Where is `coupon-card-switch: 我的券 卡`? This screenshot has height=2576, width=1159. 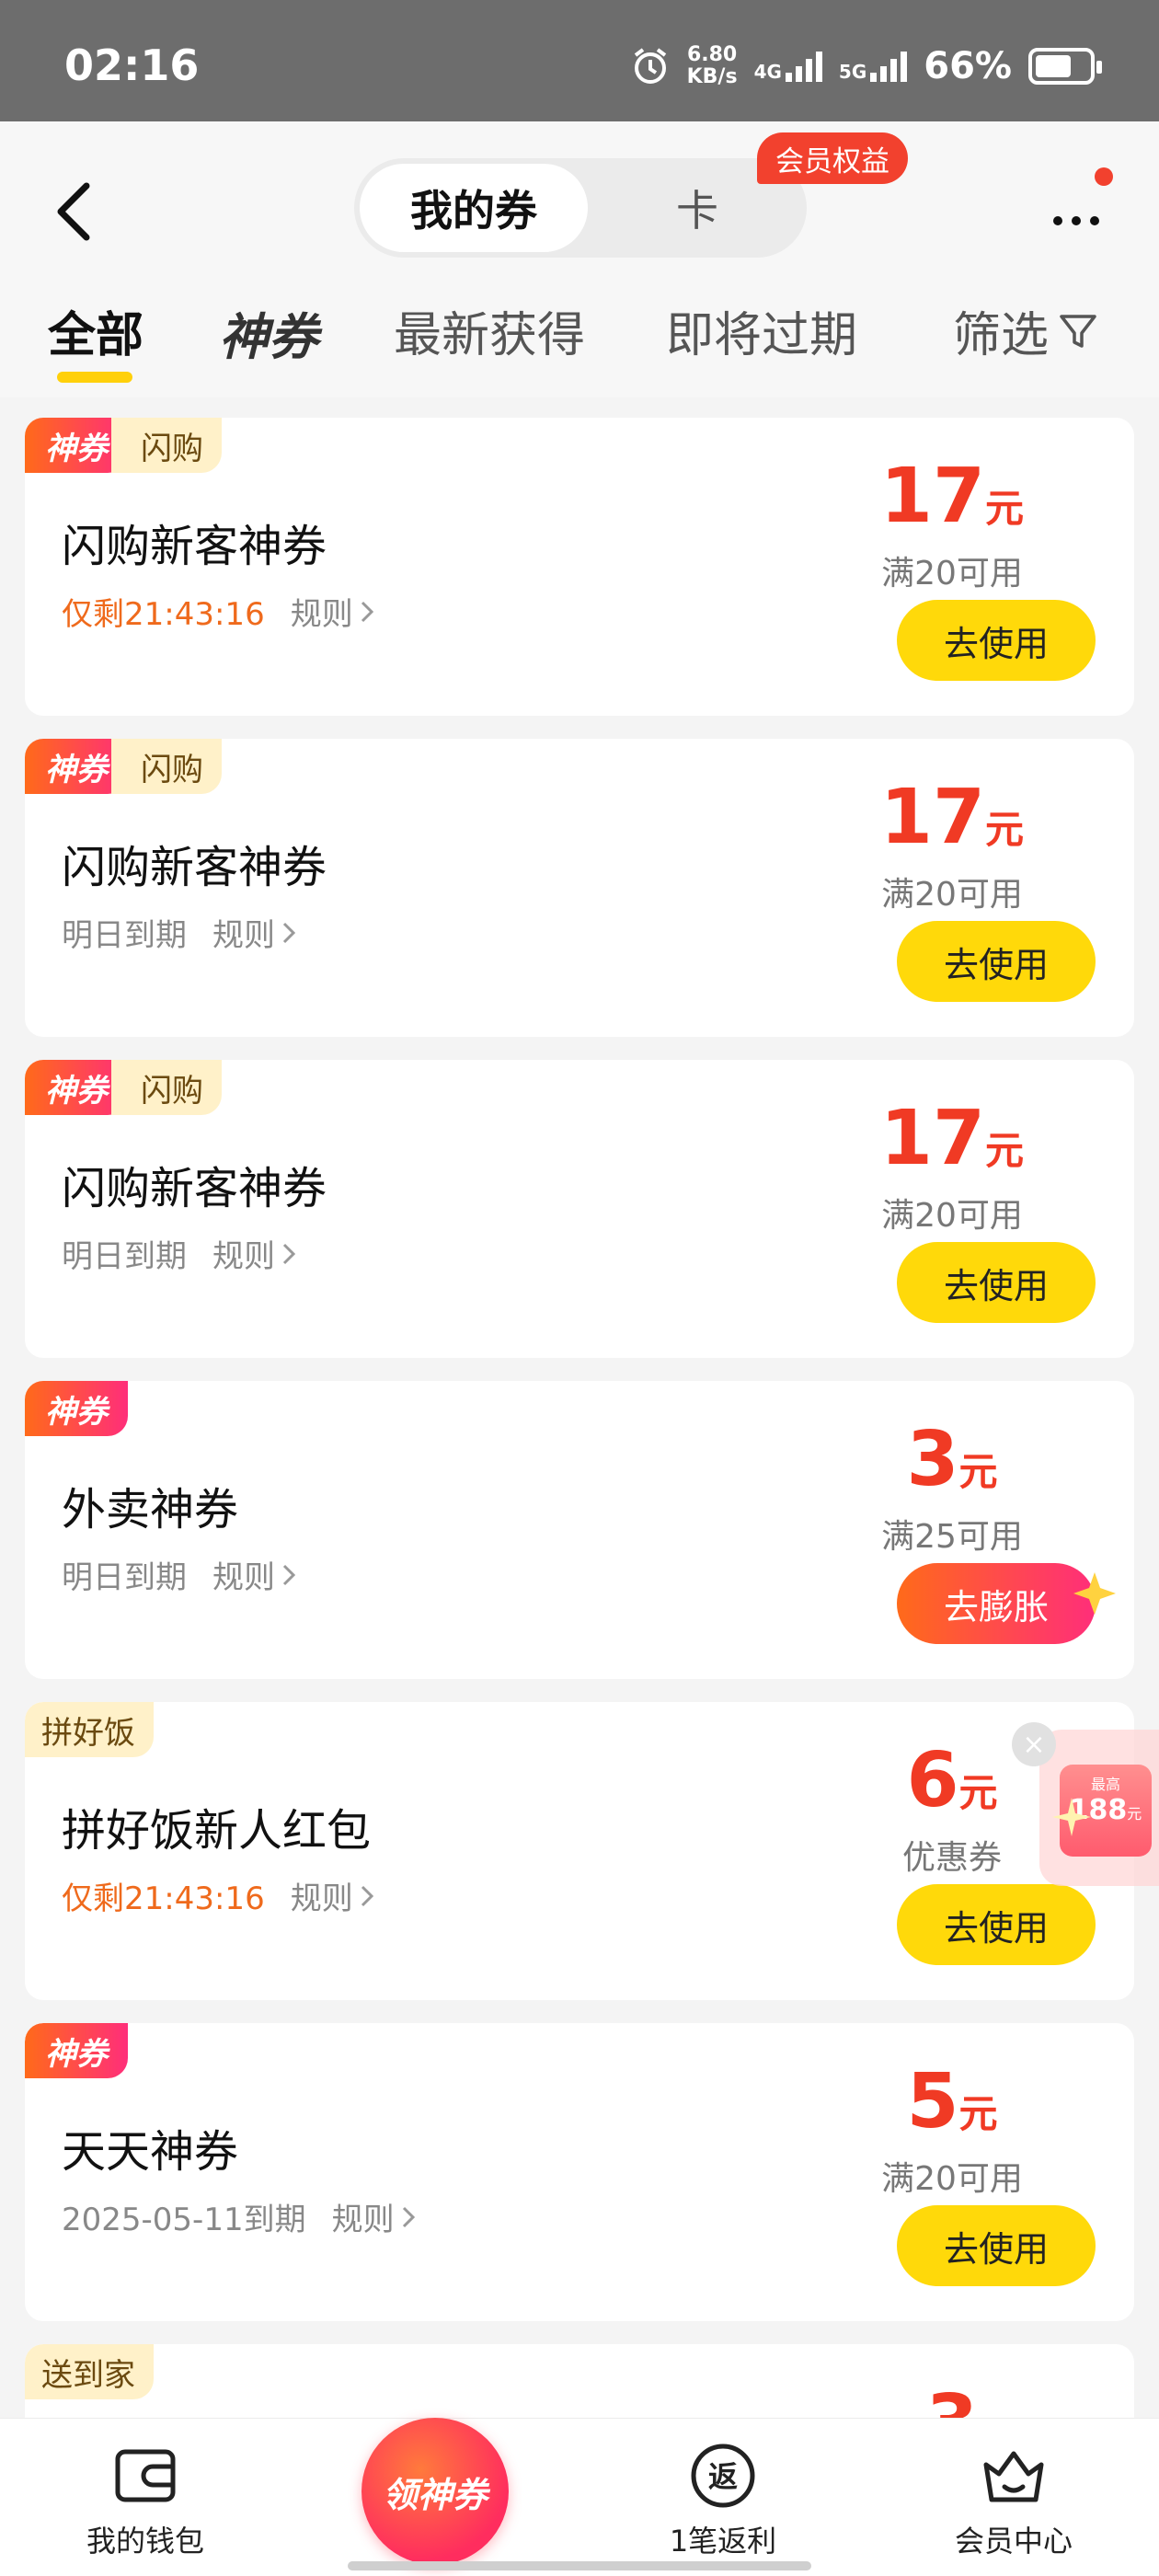
coupon-card-switch: 我的券 卡 is located at coordinates (580, 208).